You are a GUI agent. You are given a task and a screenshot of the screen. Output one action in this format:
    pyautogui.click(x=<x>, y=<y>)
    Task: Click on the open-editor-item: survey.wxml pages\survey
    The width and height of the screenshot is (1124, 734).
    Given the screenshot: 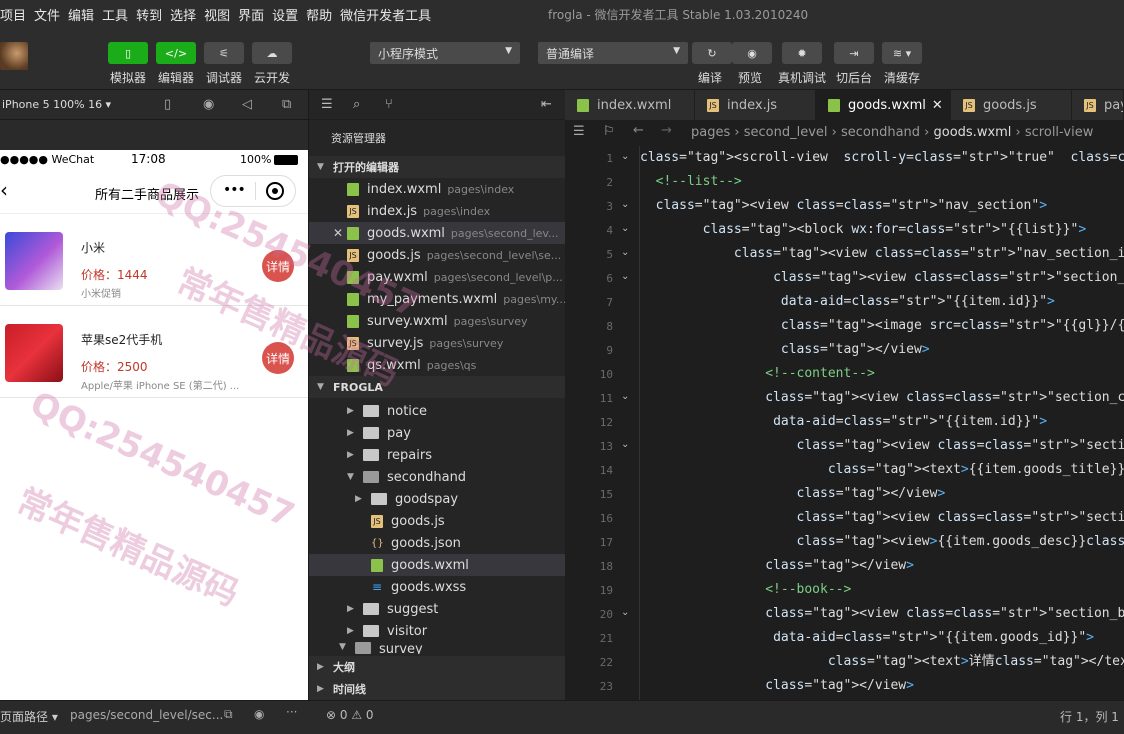 What is the action you would take?
    pyautogui.click(x=437, y=321)
    